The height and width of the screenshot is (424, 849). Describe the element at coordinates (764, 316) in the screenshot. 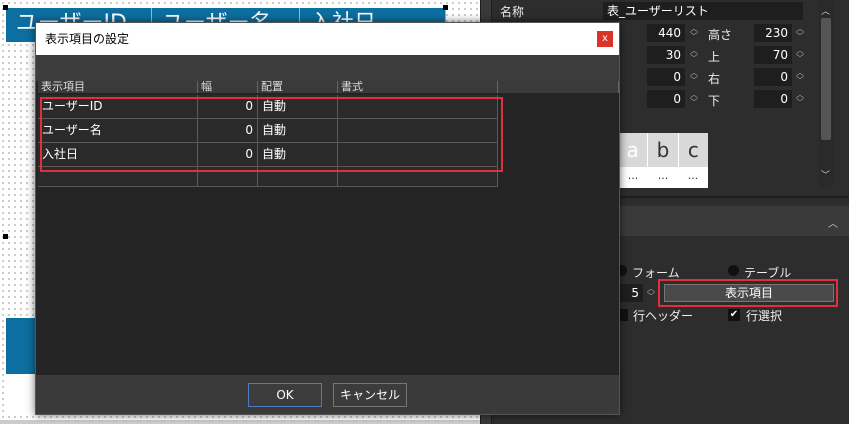

I see `row-select-label: 行選択` at that location.